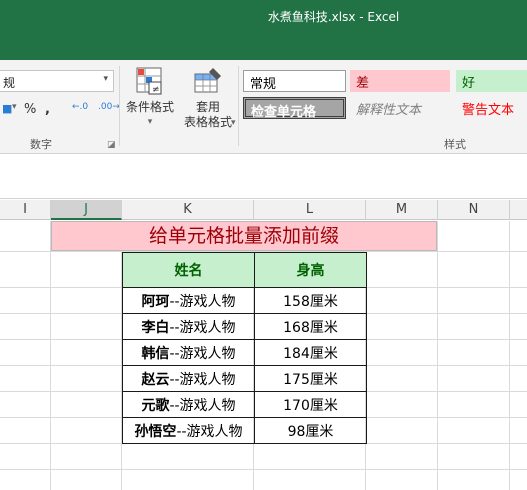  I want to click on name-cell: 赵云--游戏人物, so click(188, 378).